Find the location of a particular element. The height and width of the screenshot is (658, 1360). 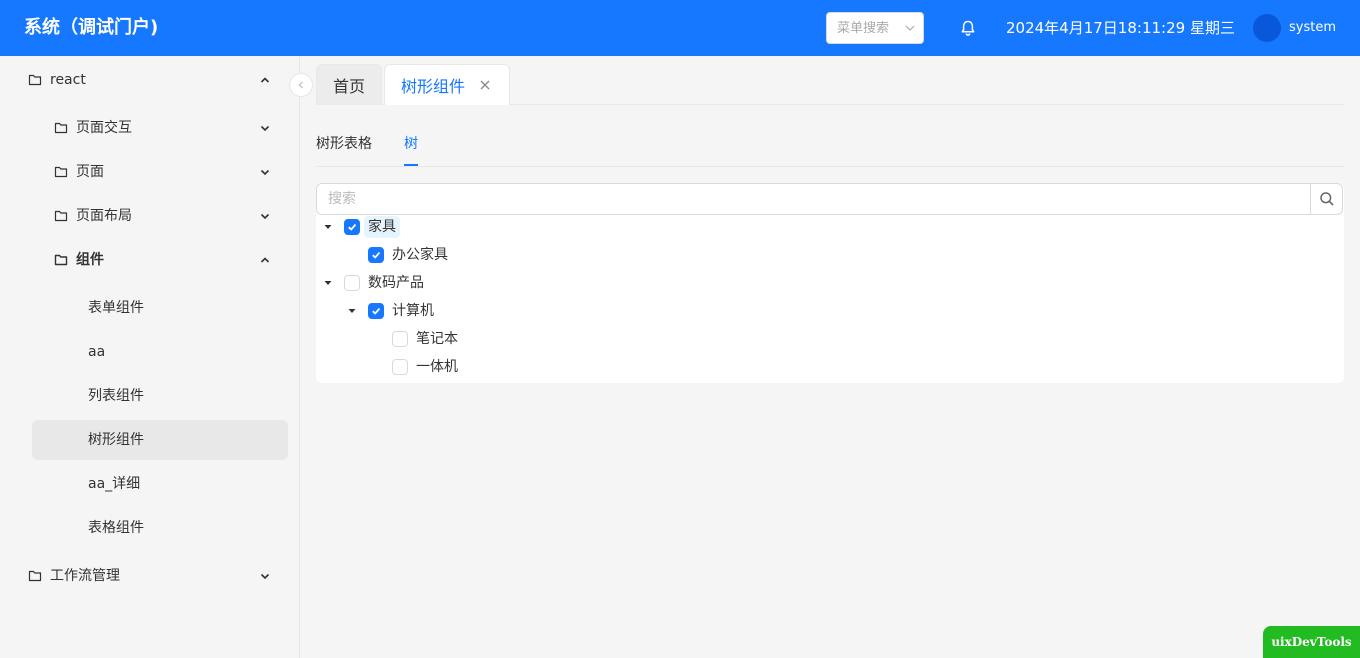

tab-tree-components: 树形组件 is located at coordinates (447, 84).